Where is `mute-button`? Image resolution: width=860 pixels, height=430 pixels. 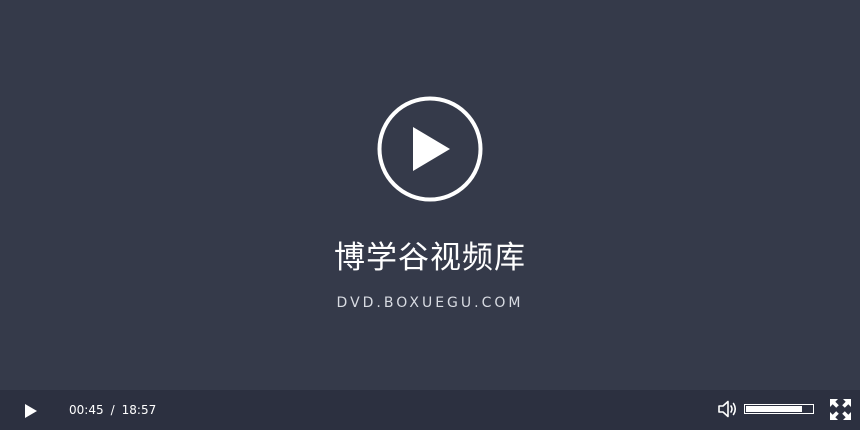 mute-button is located at coordinates (728, 409).